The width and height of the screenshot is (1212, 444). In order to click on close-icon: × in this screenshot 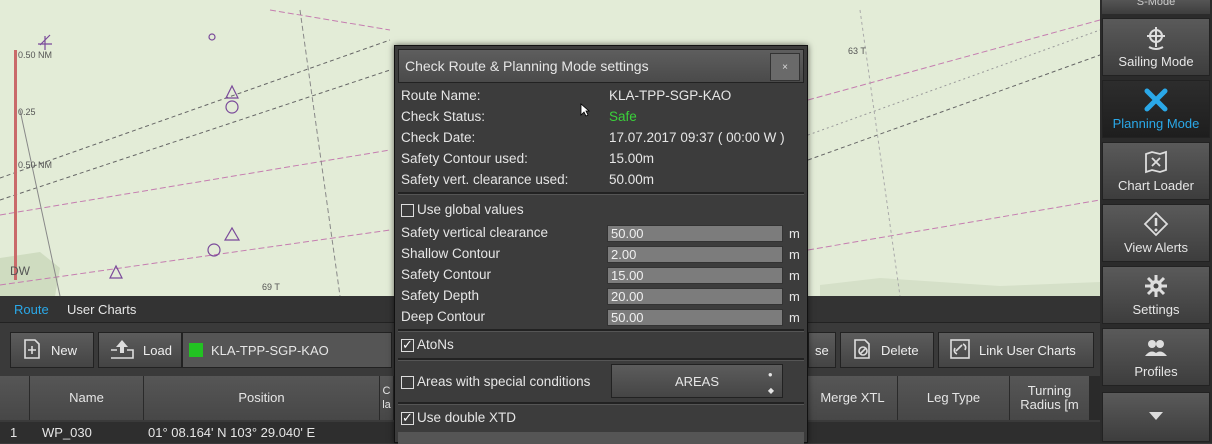, I will do `click(785, 67)`.